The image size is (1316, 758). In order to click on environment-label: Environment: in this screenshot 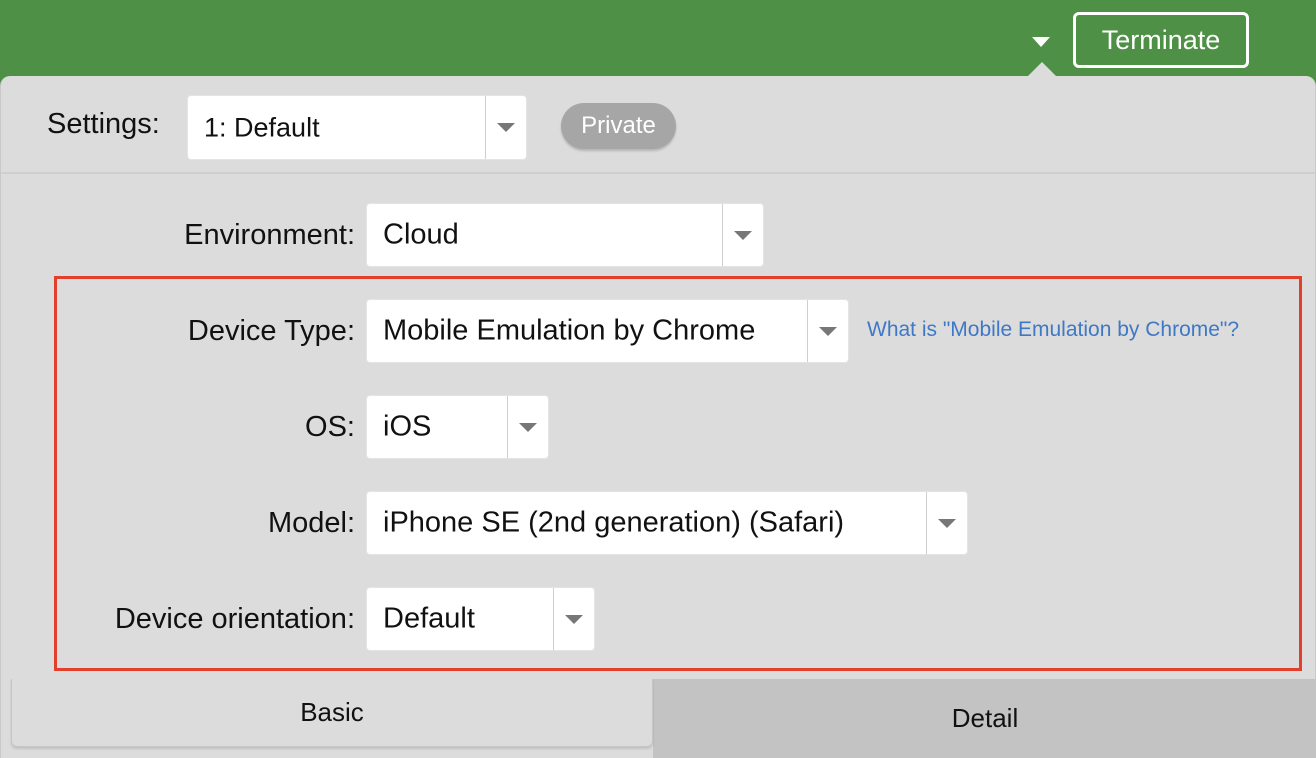, I will do `click(269, 235)`.